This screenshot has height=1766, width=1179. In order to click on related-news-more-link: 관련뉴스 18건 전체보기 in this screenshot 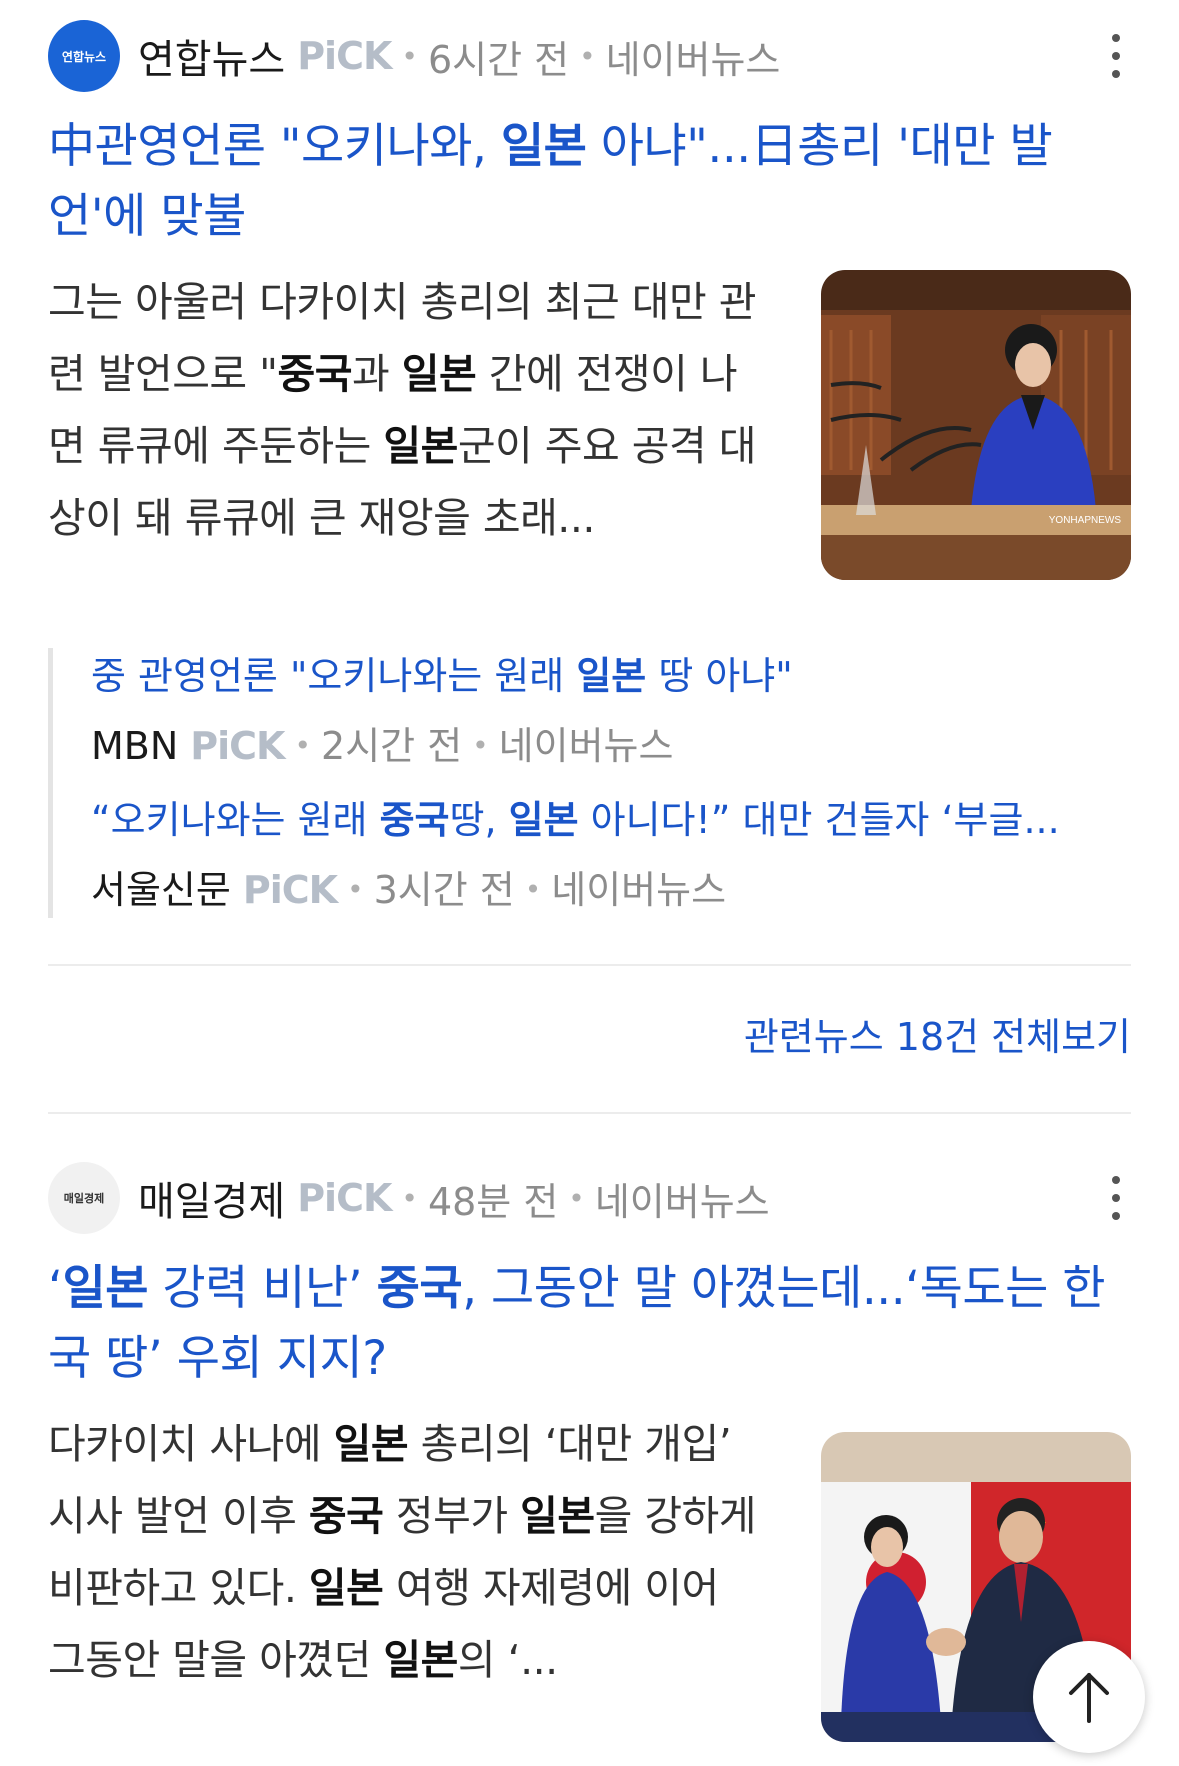, I will do `click(937, 1033)`.